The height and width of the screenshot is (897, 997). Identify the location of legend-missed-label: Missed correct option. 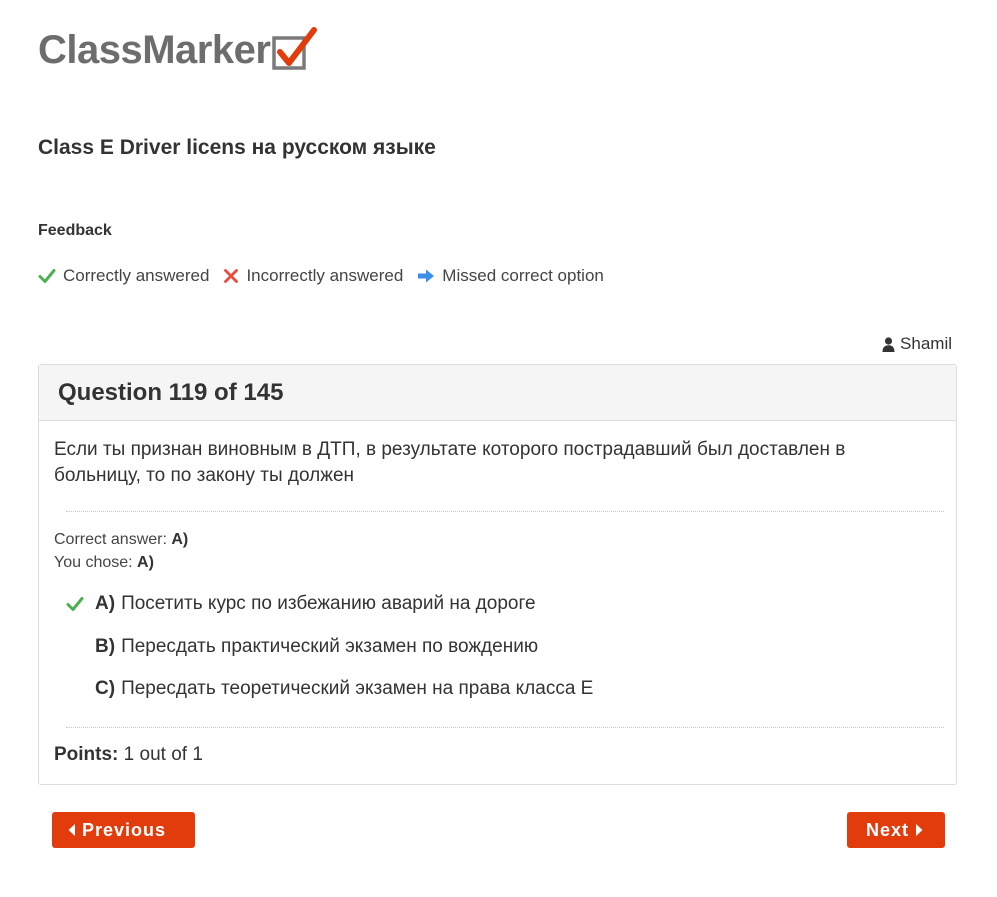
(523, 275).